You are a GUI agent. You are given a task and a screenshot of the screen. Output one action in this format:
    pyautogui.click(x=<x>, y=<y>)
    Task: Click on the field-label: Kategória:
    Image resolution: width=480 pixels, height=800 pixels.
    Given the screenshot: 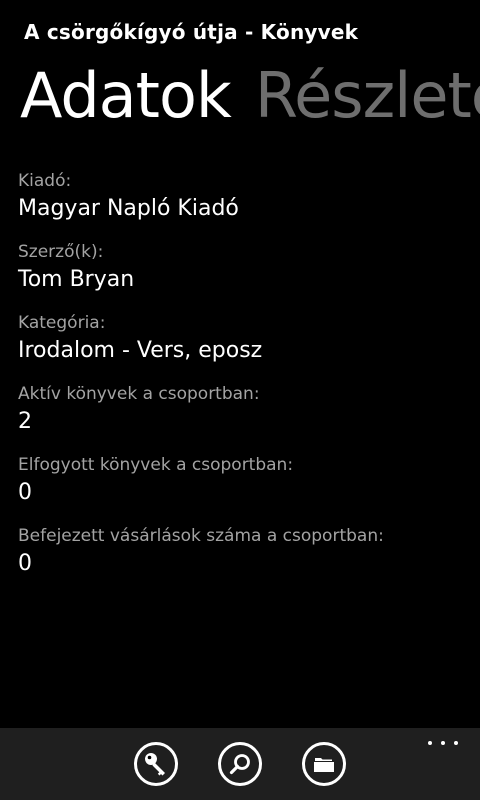 What is the action you would take?
    pyautogui.click(x=62, y=323)
    